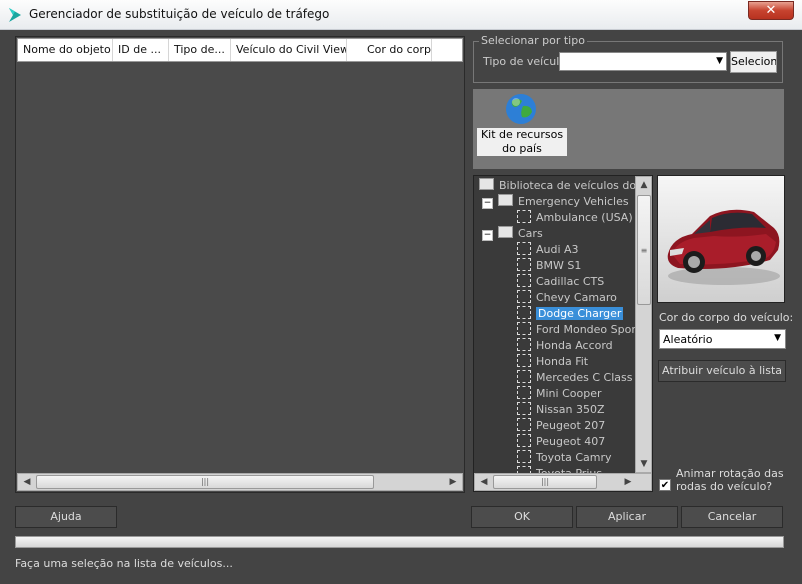  I want to click on tree-item-label: Toyota Camry, so click(574, 457).